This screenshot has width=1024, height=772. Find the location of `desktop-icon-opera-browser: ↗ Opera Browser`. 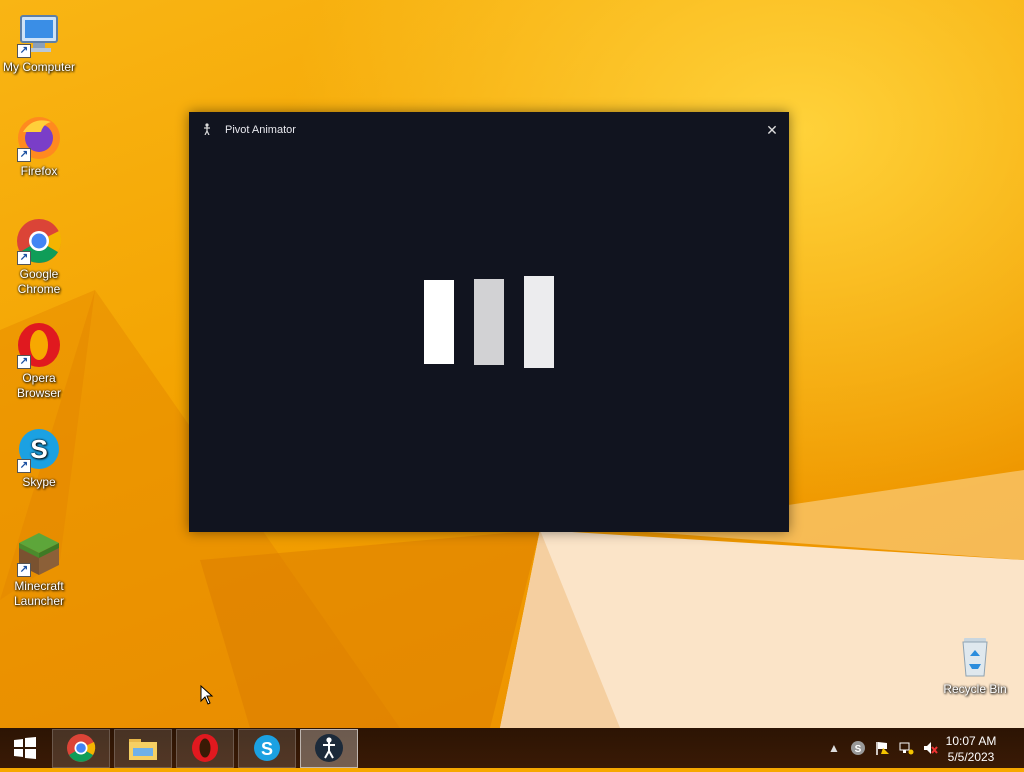

desktop-icon-opera-browser: ↗ Opera Browser is located at coordinates (39, 361).